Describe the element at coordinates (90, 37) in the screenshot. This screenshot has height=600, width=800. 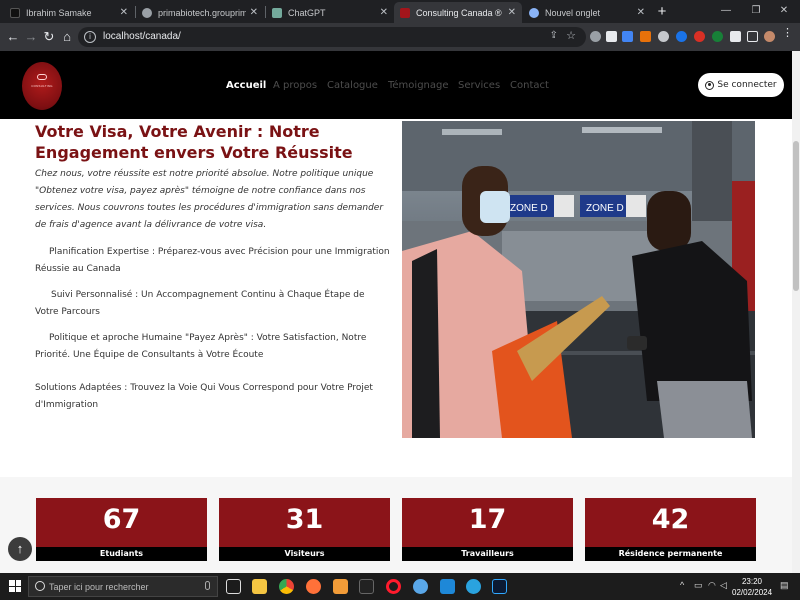
I see `site-info-icon: i` at that location.